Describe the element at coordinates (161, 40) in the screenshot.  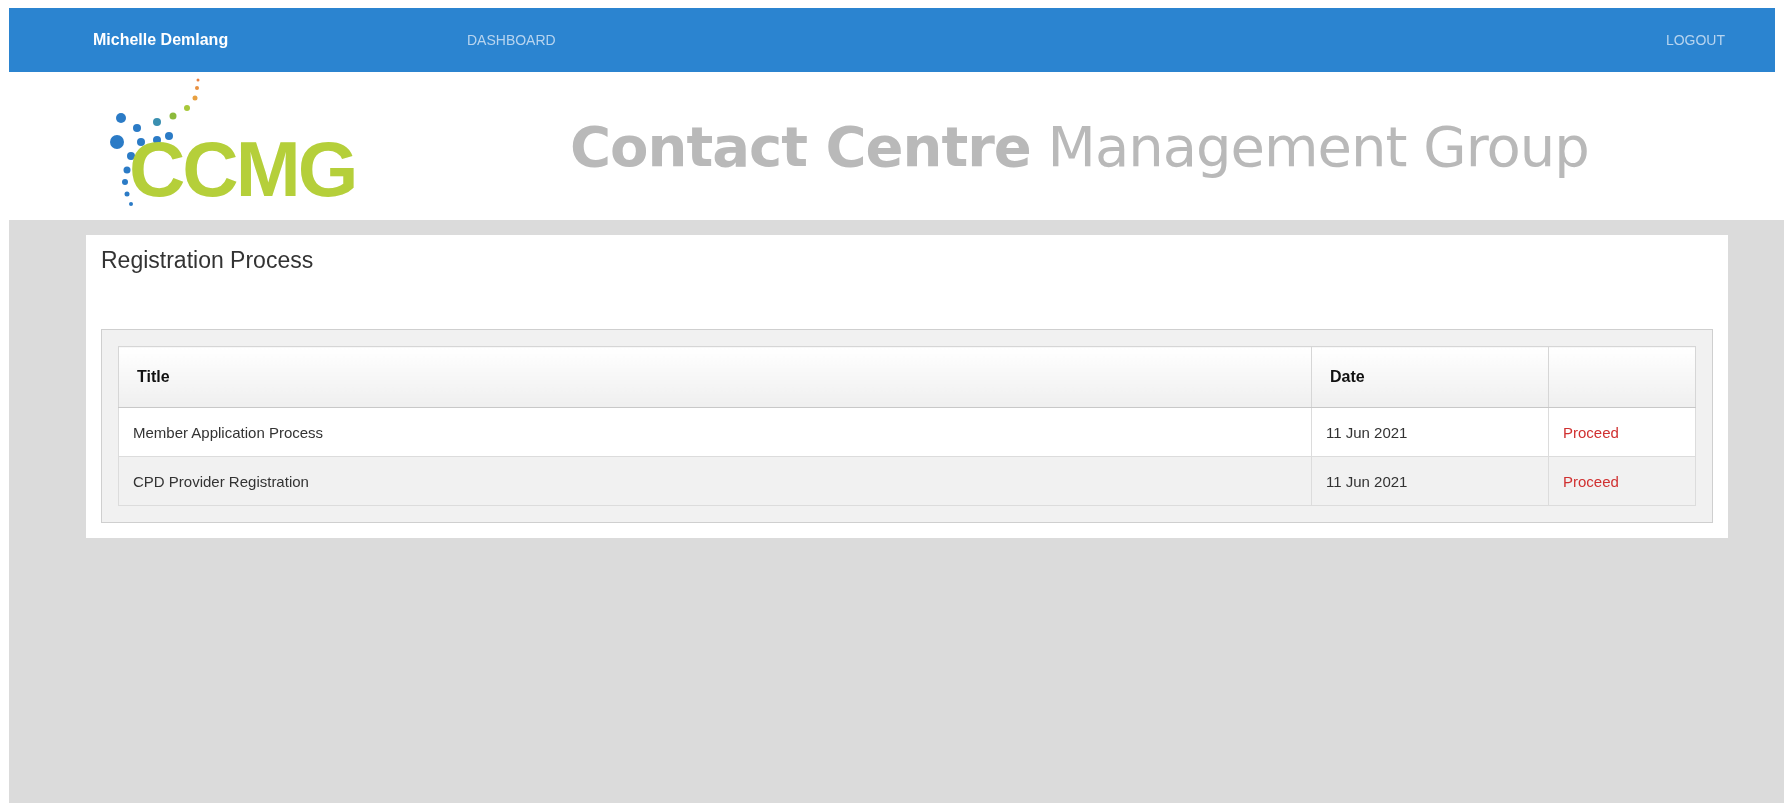
I see `user-name: Michelle Demlang` at that location.